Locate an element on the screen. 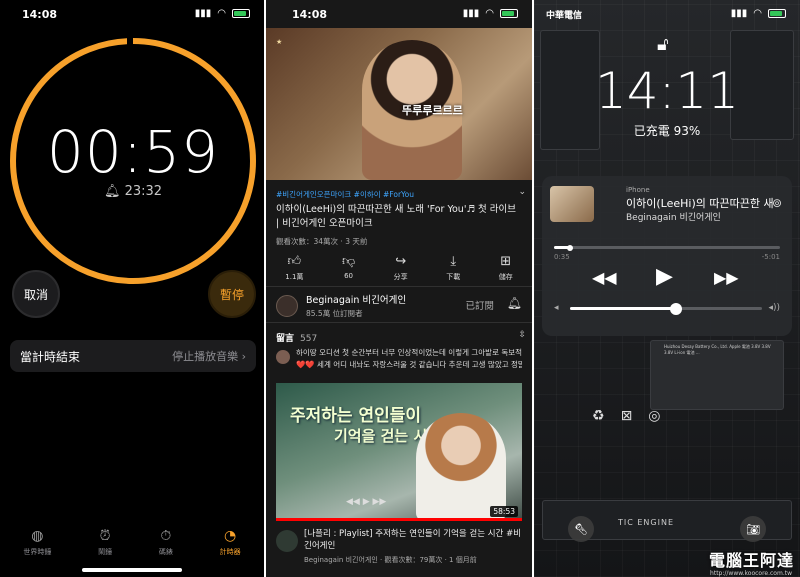 The width and height of the screenshot is (800, 577). previous-track-icon: ◀◀ is located at coordinates (604, 277).